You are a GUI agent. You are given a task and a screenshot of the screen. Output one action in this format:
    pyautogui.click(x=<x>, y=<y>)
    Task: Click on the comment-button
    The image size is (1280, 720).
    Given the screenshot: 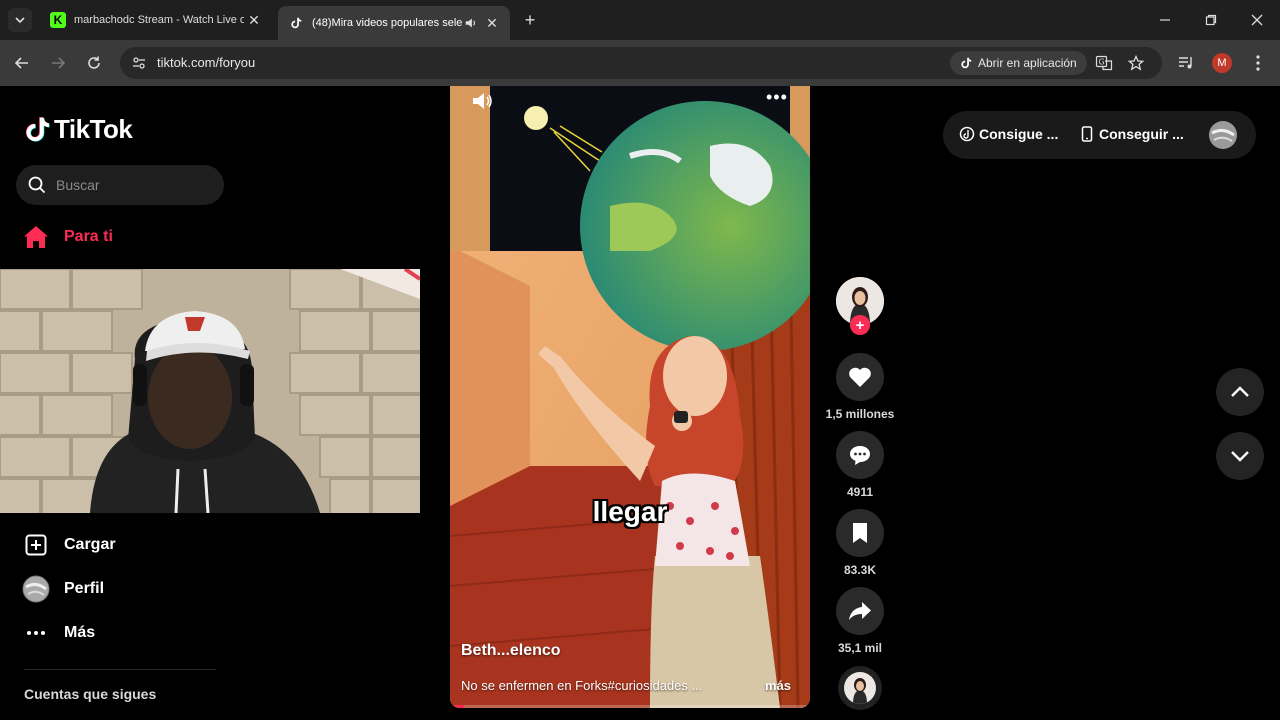 What is the action you would take?
    pyautogui.click(x=860, y=455)
    